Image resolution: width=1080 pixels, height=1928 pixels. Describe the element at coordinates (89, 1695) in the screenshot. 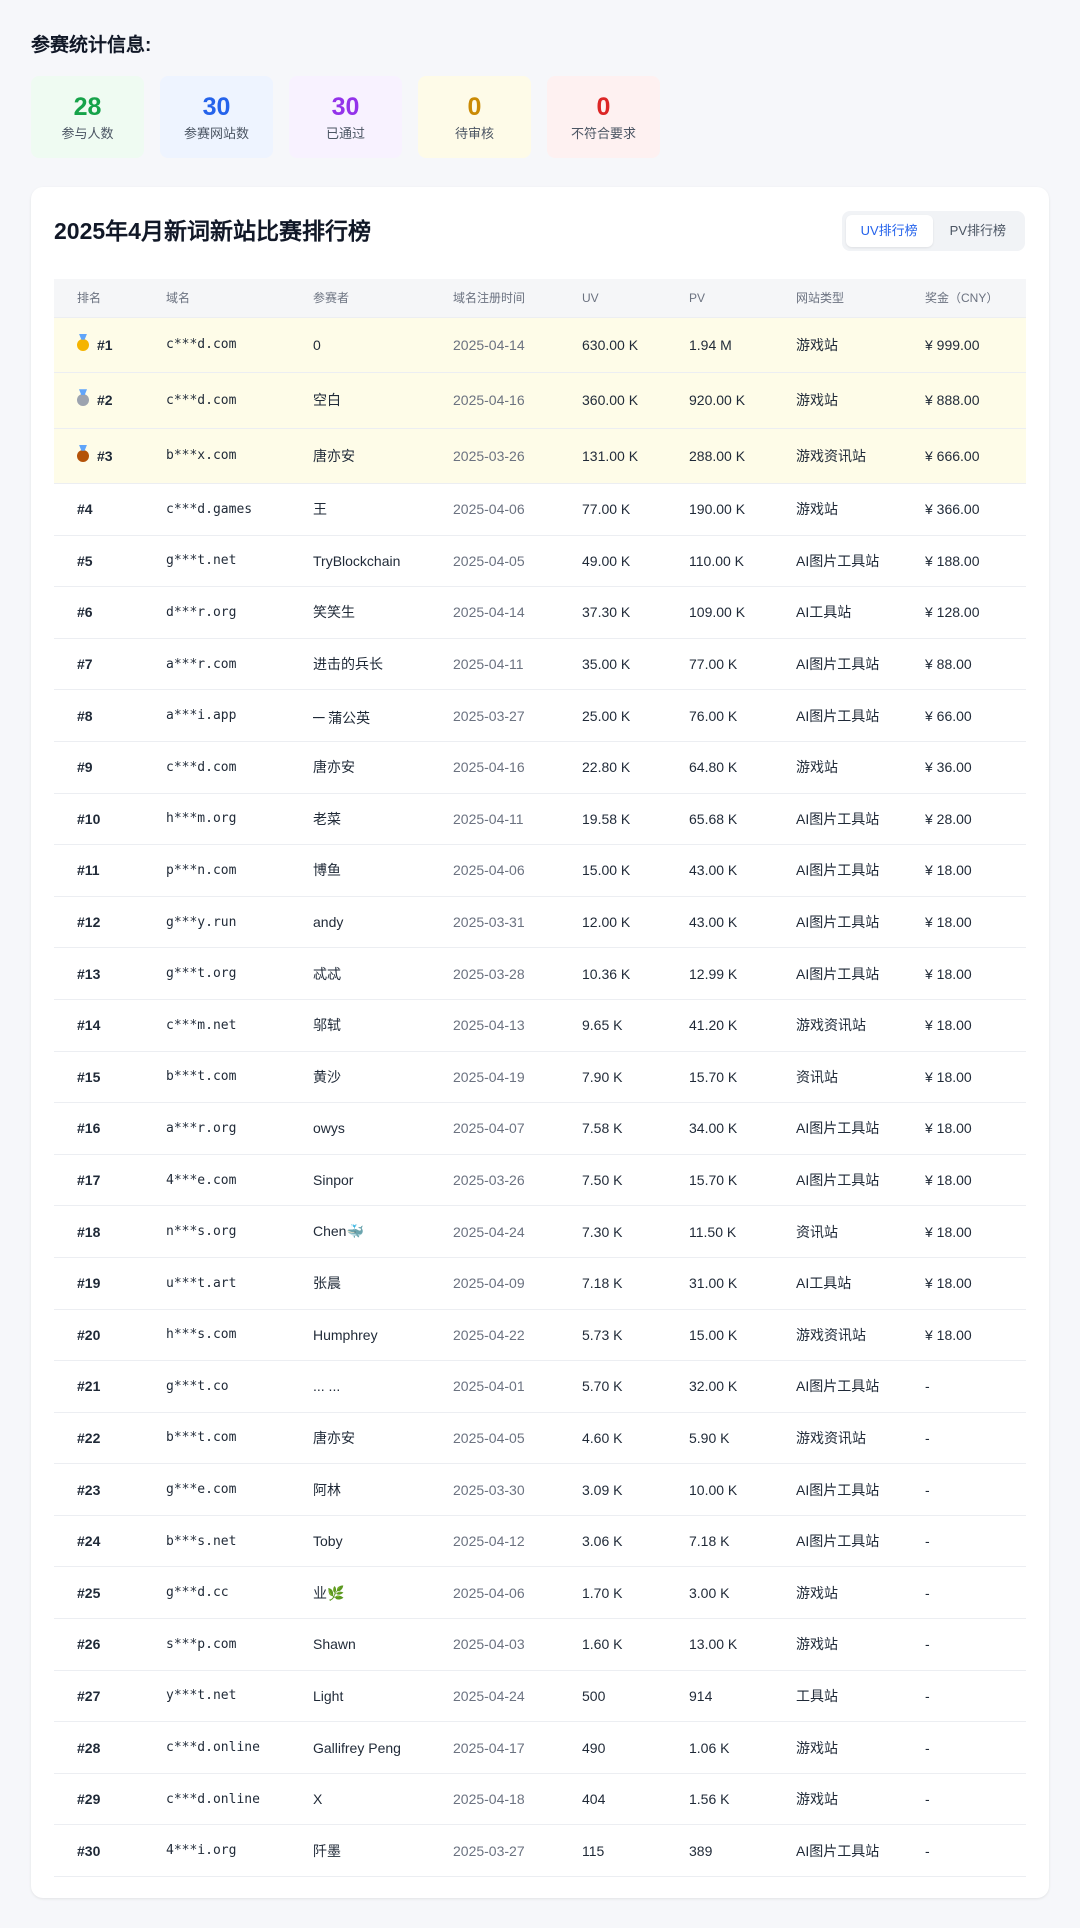

I see `cell-text: #27` at that location.